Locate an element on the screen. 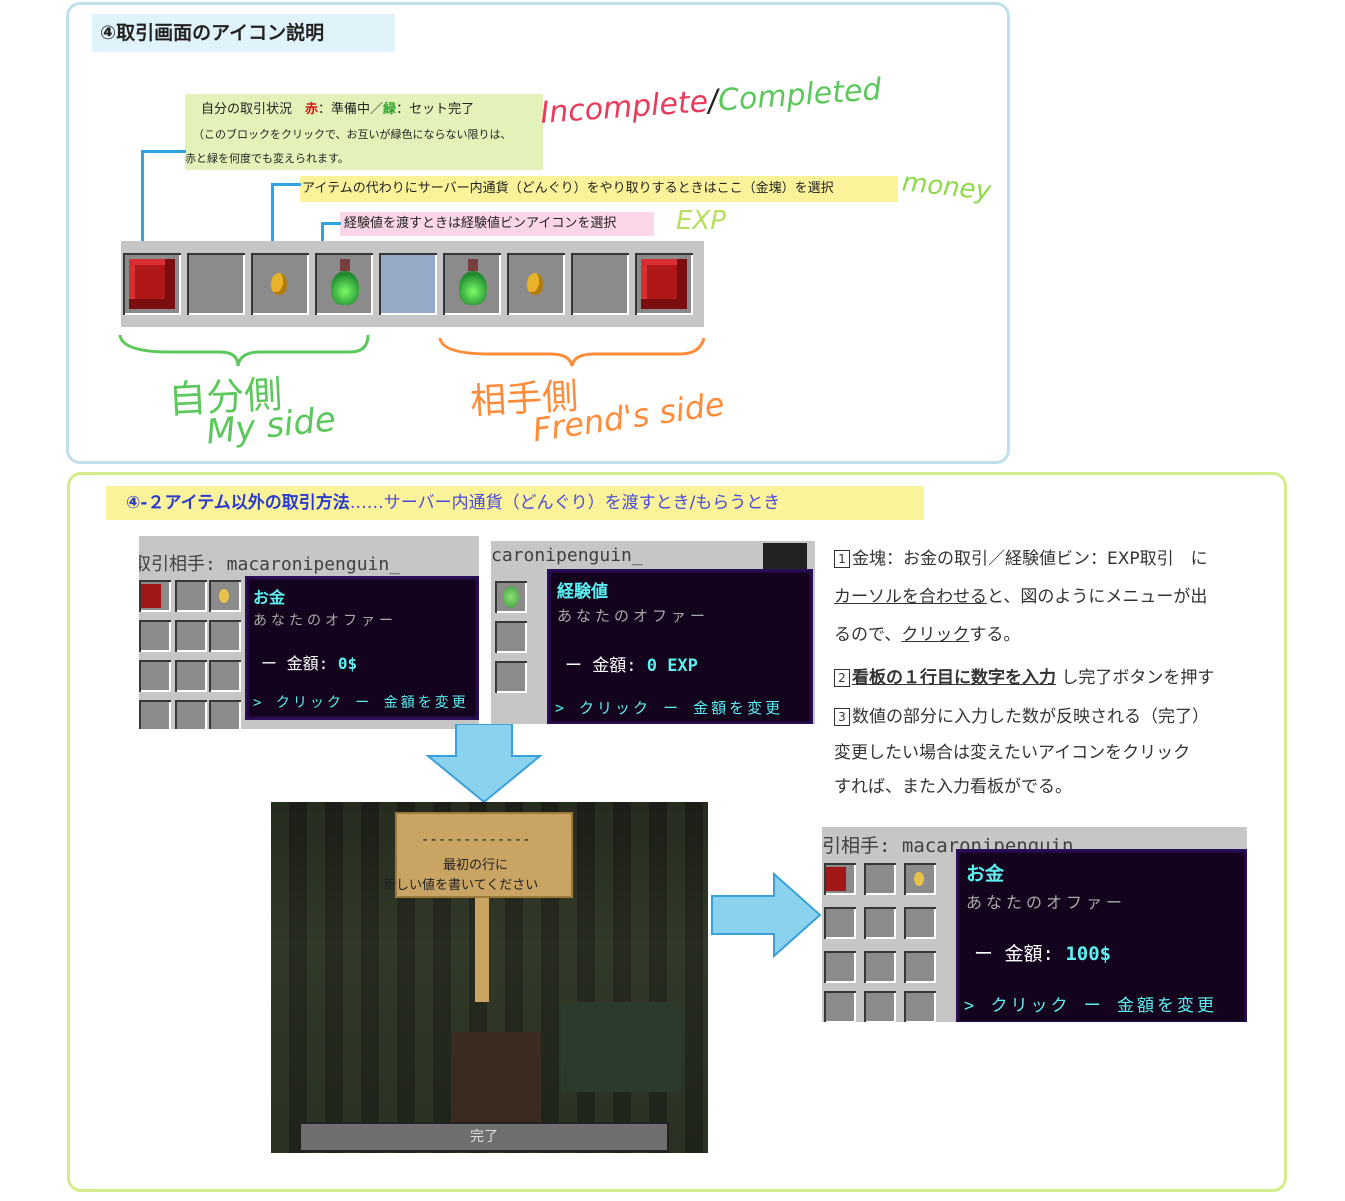 This screenshot has height=1201, width=1345. tooltip-amount: ー 金額: 0 EXP is located at coordinates (631, 666).